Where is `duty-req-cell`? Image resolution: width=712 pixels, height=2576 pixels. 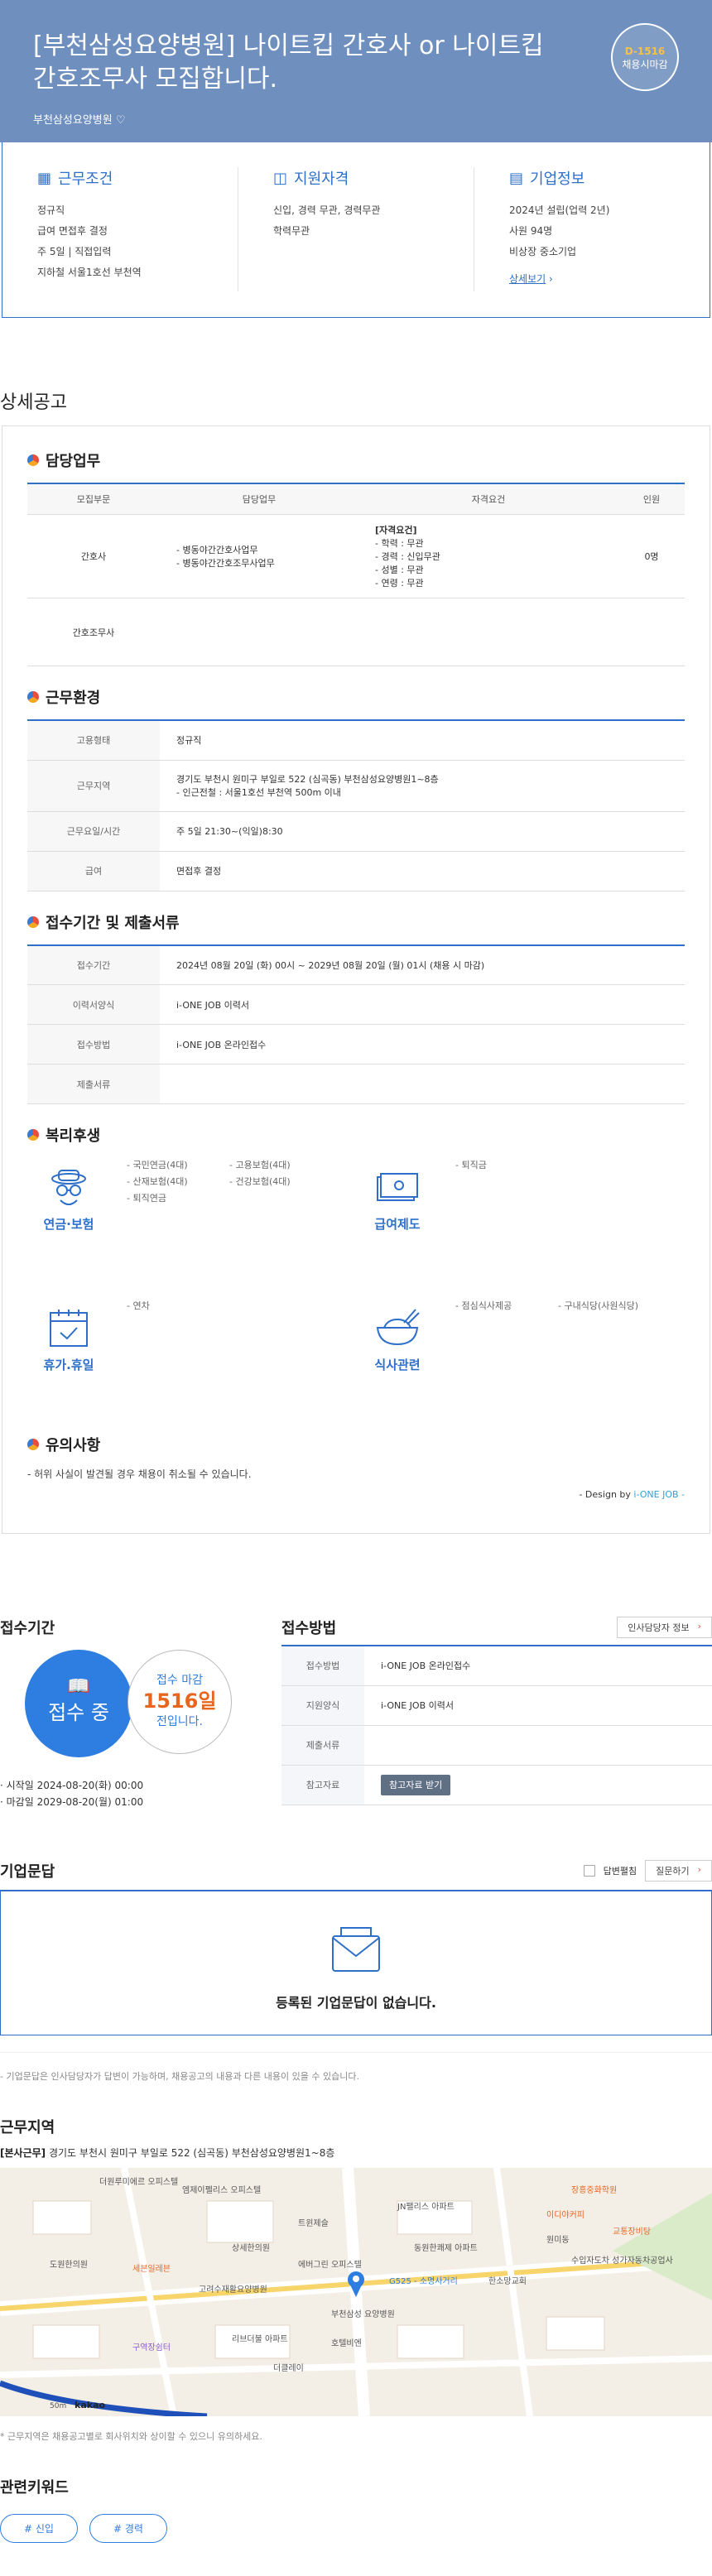 duty-req-cell is located at coordinates (488, 632).